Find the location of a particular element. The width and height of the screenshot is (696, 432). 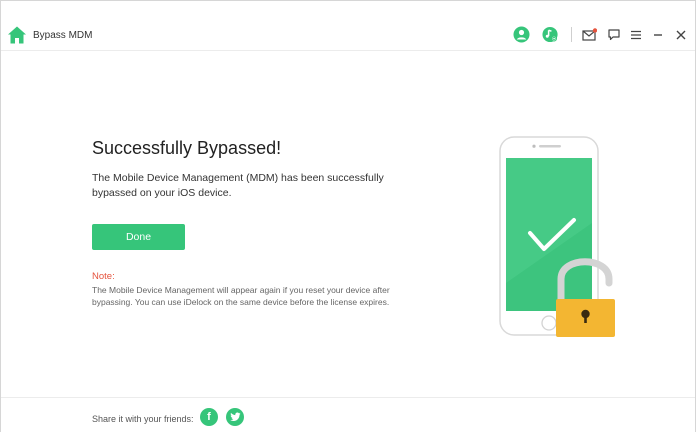

toolbar-separator is located at coordinates (571, 34).